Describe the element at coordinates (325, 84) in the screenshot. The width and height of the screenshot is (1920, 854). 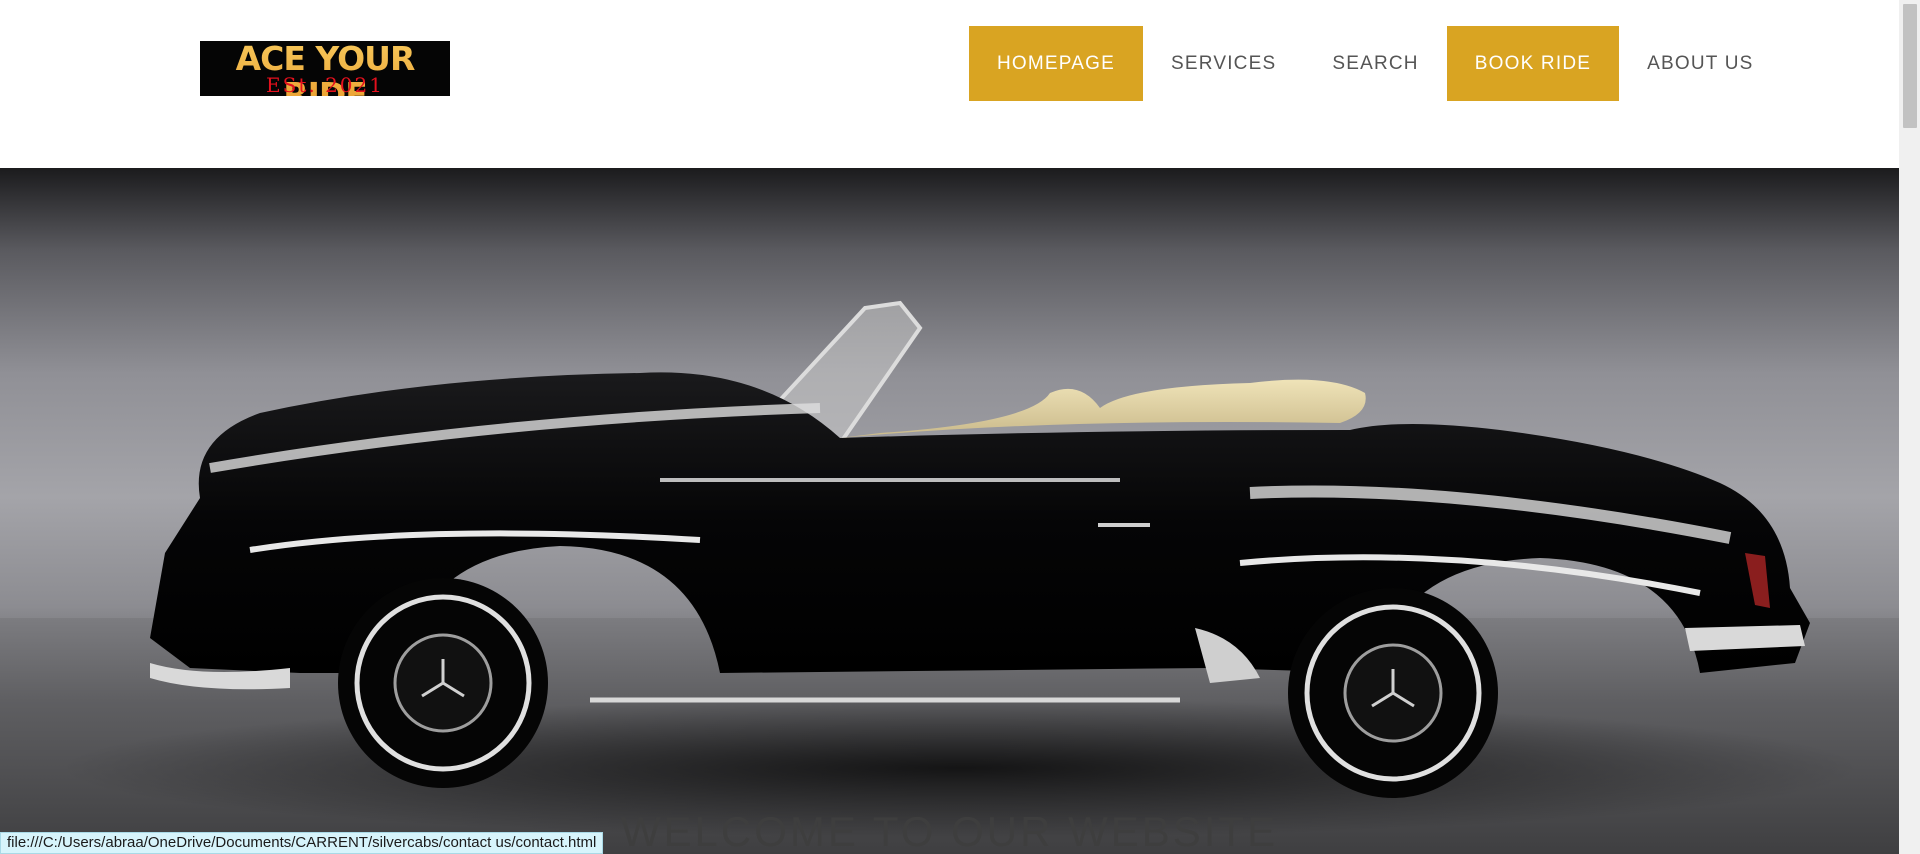
I see `logo-established: ESt. 2021` at that location.